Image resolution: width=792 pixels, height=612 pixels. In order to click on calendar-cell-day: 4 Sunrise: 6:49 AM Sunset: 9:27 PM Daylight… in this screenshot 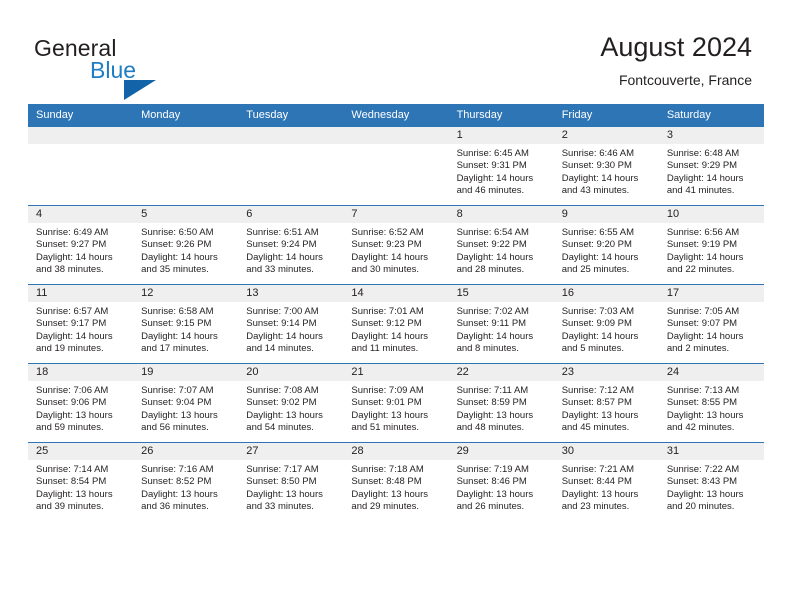, I will do `click(81, 245)`.